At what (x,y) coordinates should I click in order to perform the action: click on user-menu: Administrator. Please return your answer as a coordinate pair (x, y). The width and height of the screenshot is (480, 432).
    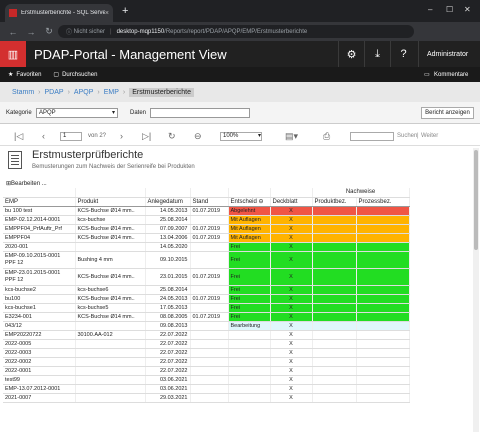
    Looking at the image, I should click on (449, 54).